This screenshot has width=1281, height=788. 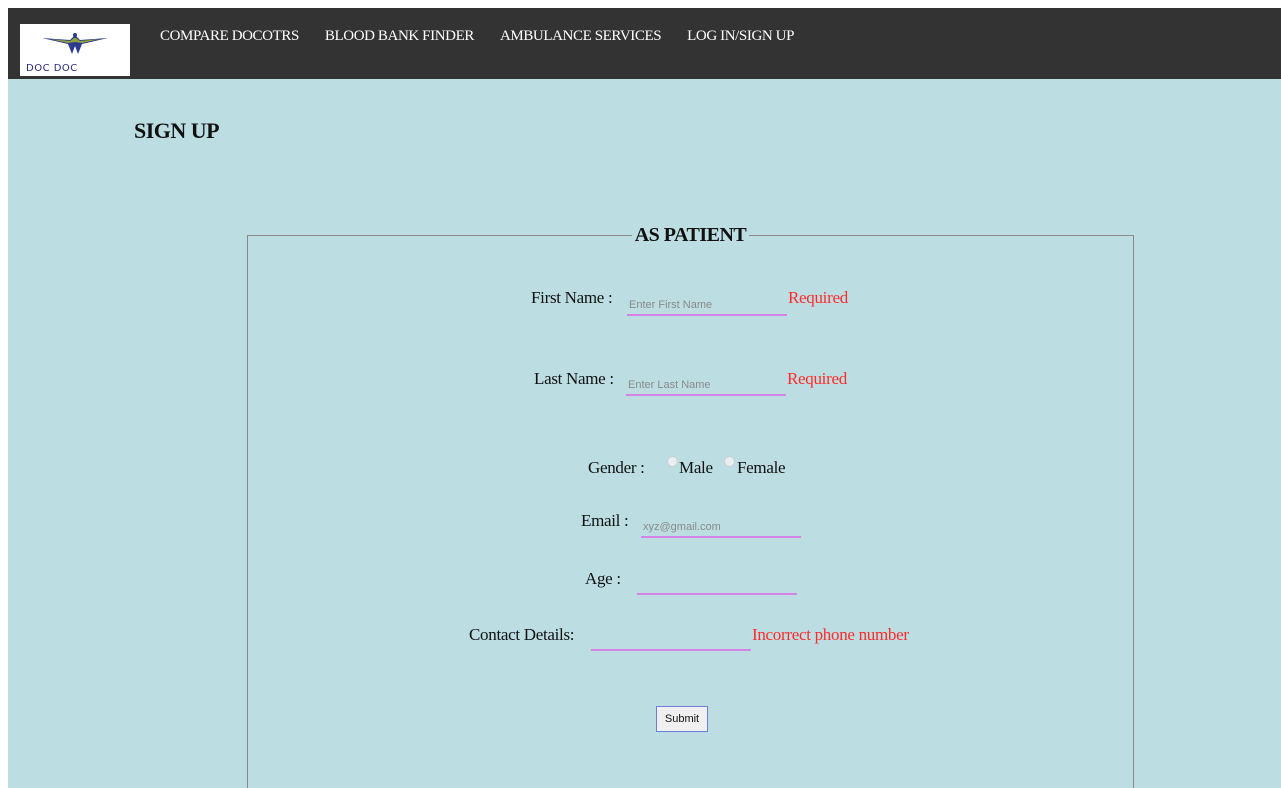 I want to click on contact-details-input, so click(x=671, y=641).